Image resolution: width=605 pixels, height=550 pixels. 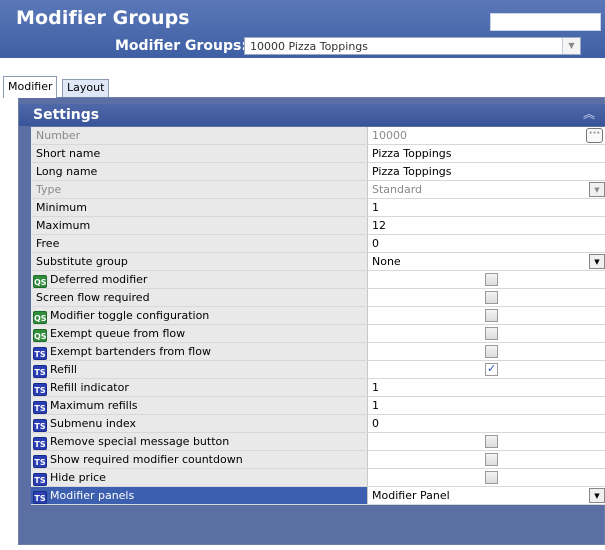 I want to click on tab-modifier: Modifier, so click(x=30, y=87).